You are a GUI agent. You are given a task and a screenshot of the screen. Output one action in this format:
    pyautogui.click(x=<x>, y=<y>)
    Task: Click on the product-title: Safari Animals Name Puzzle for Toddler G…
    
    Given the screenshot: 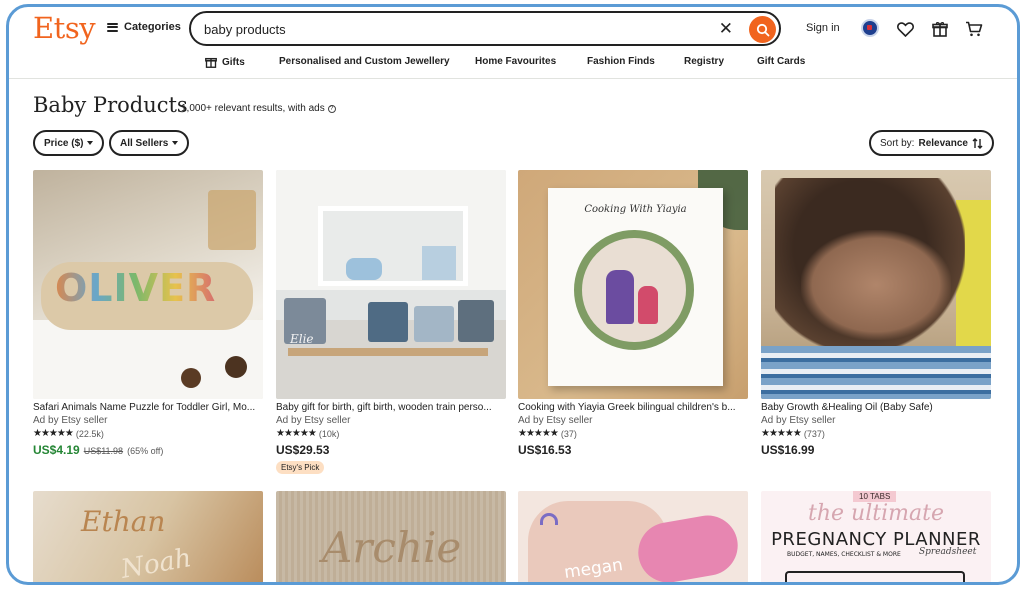 What is the action you would take?
    pyautogui.click(x=148, y=407)
    